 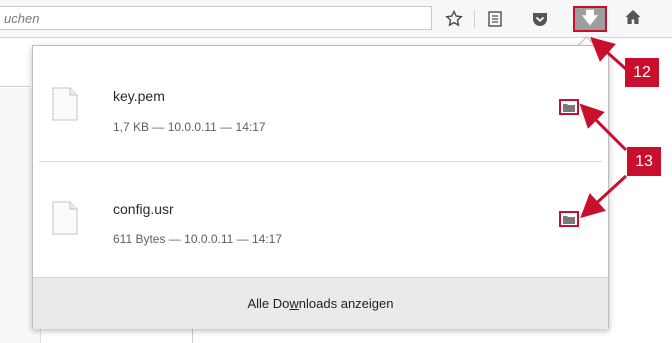 What do you see at coordinates (642, 72) in the screenshot?
I see `callout-badge: 12` at bounding box center [642, 72].